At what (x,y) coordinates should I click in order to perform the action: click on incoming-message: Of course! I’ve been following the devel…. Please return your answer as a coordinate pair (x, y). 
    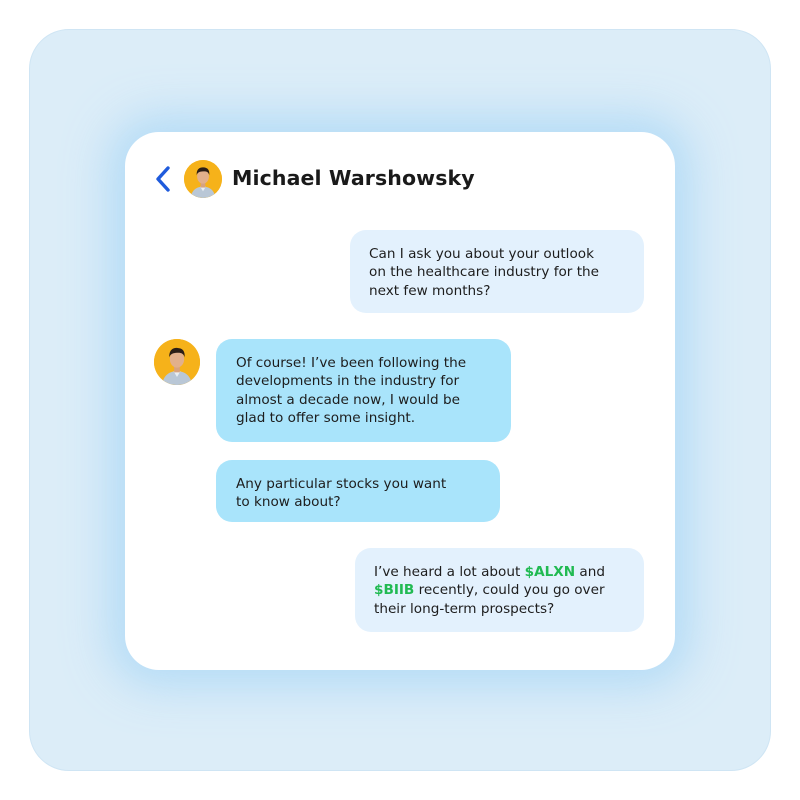
    Looking at the image, I should click on (363, 390).